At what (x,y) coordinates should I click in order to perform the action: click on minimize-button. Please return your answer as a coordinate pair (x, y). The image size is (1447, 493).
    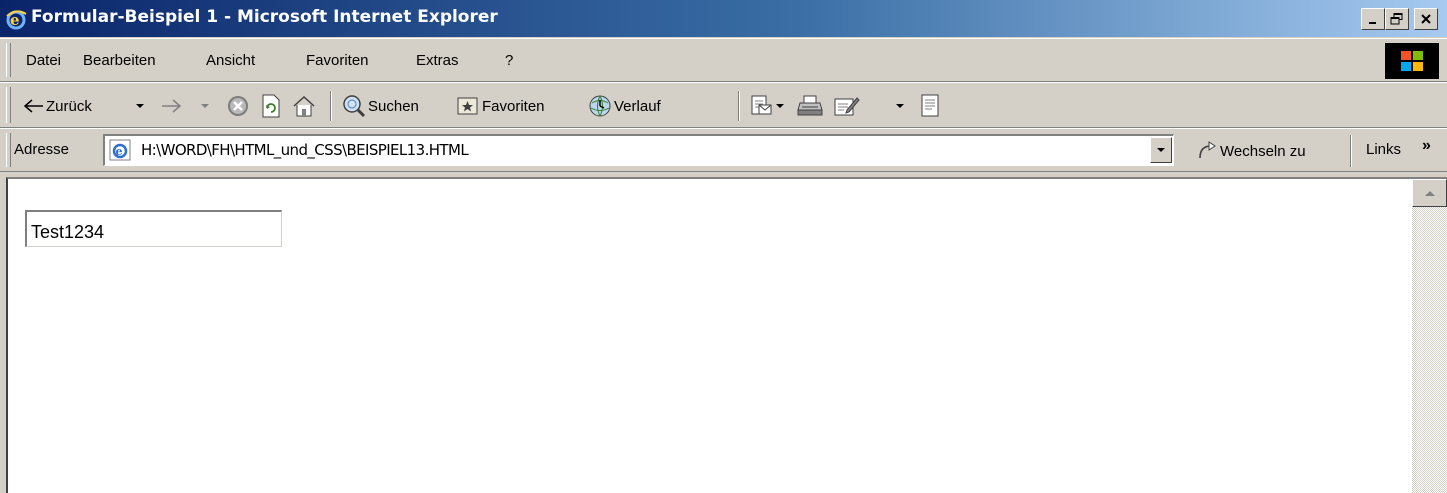
    Looking at the image, I should click on (1373, 19).